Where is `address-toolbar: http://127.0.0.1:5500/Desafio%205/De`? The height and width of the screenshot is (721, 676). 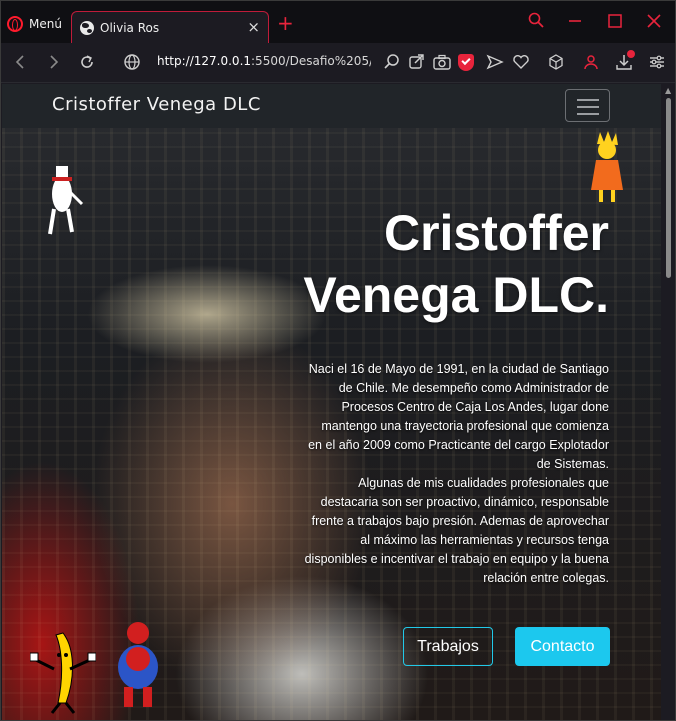
address-toolbar: http://127.0.0.1:5500/Desafio%205/De is located at coordinates (338, 63).